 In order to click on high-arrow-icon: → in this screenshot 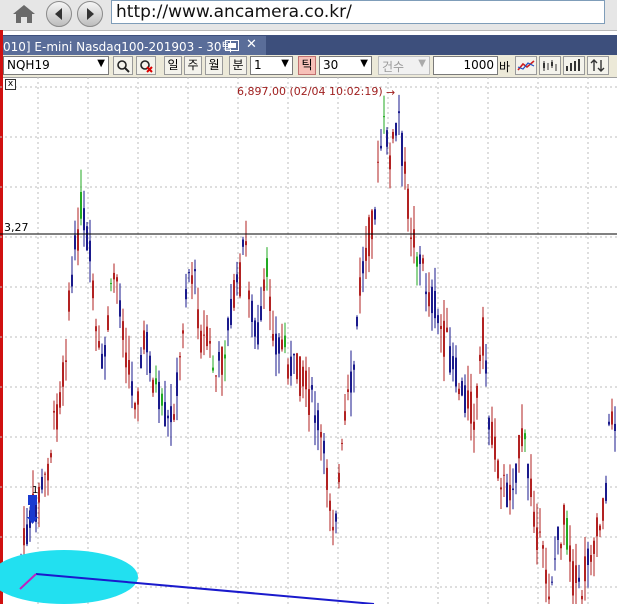, I will do `click(390, 92)`.